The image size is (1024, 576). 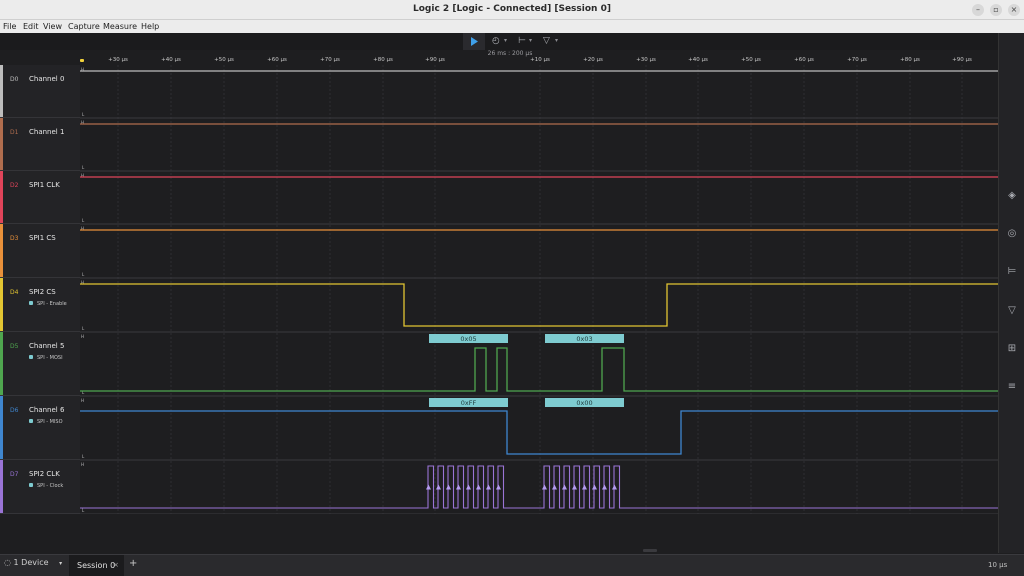 What do you see at coordinates (1012, 386) in the screenshot?
I see `notes-icon: ≡` at bounding box center [1012, 386].